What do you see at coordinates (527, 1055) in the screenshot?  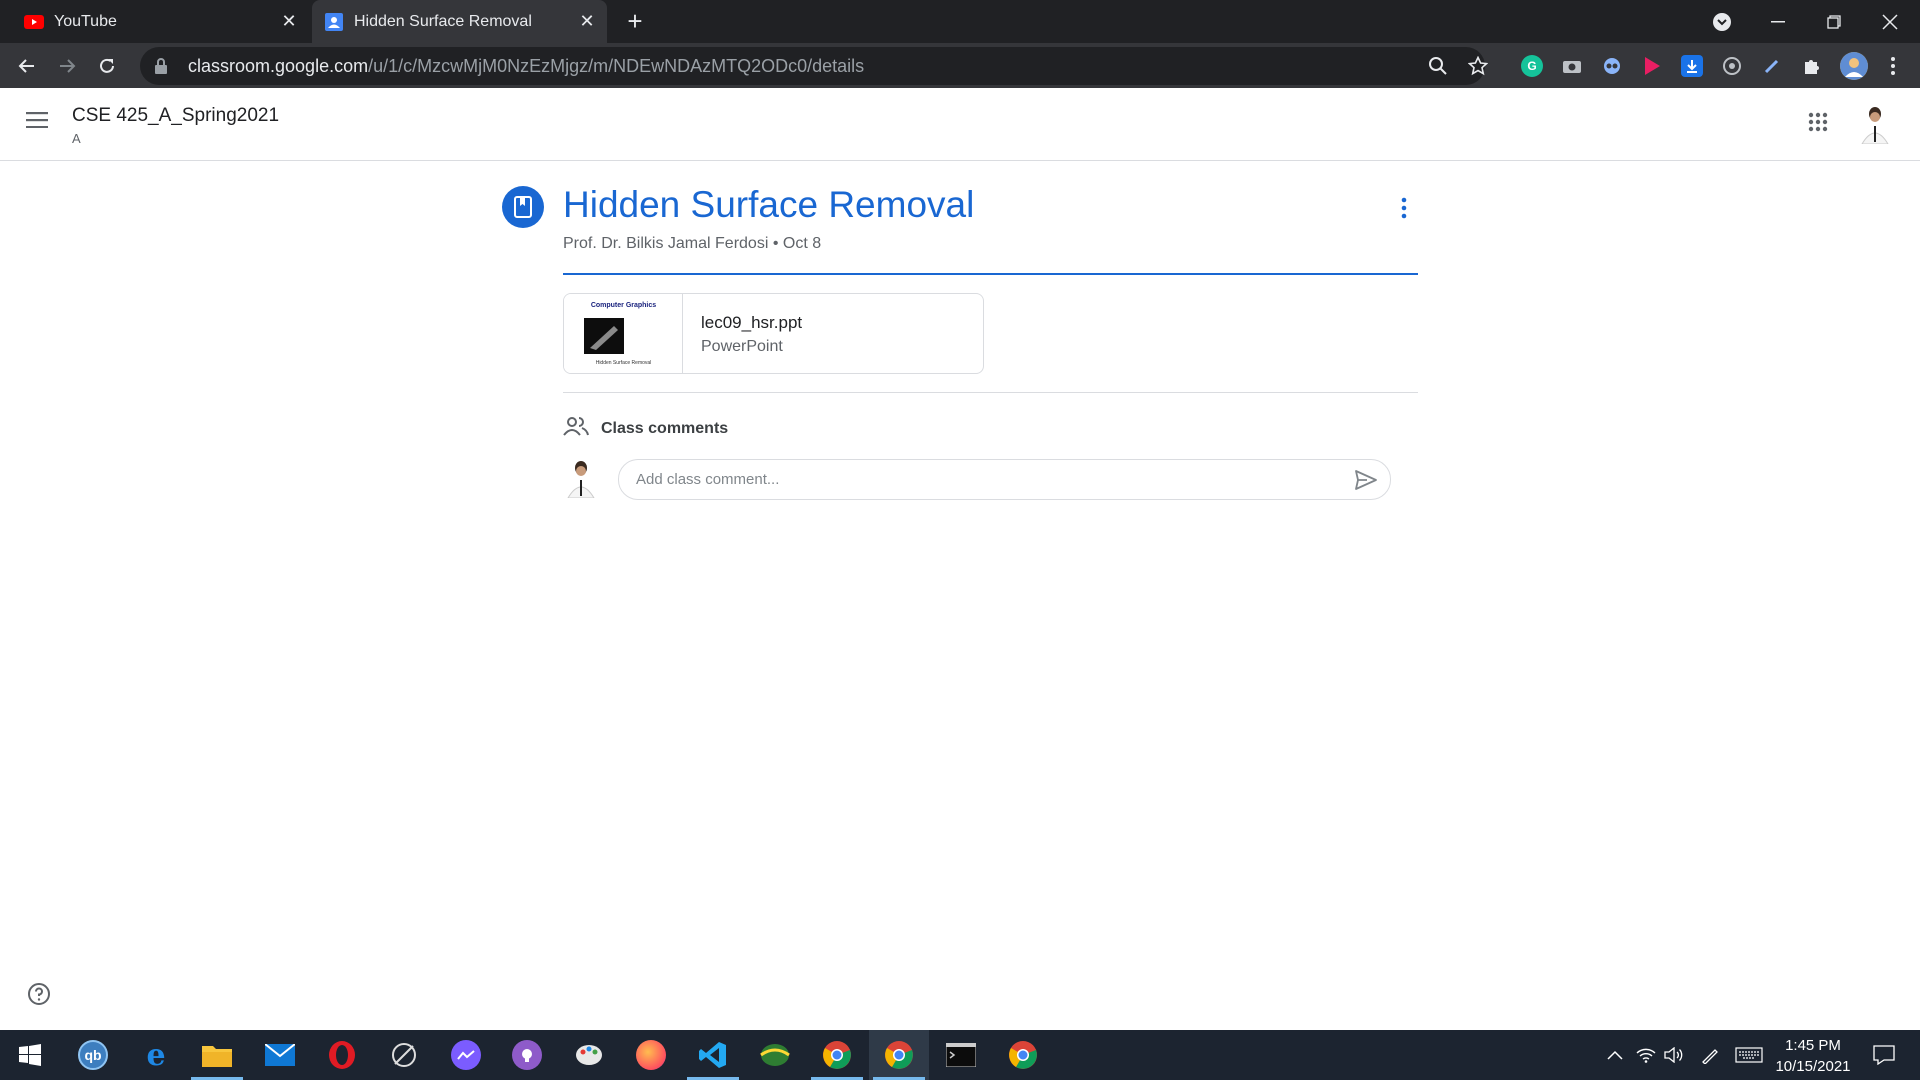 I see `github-desktop-icon` at bounding box center [527, 1055].